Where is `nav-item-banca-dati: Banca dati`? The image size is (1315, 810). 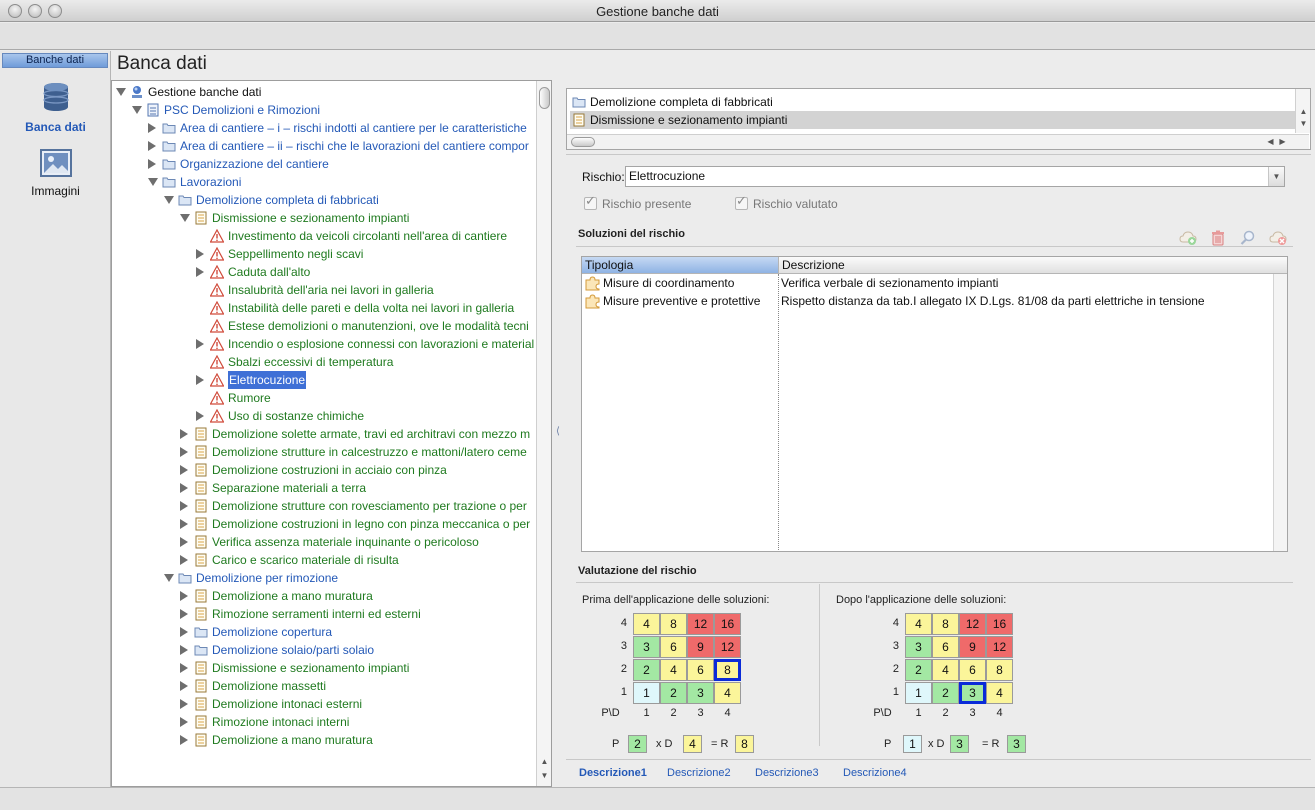
nav-item-banca-dati: Banca dati is located at coordinates (55, 107).